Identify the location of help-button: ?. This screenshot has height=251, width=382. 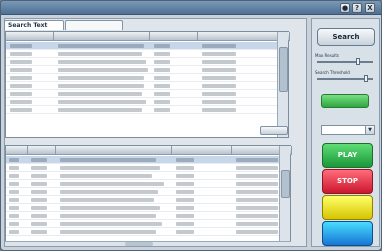
(357, 8).